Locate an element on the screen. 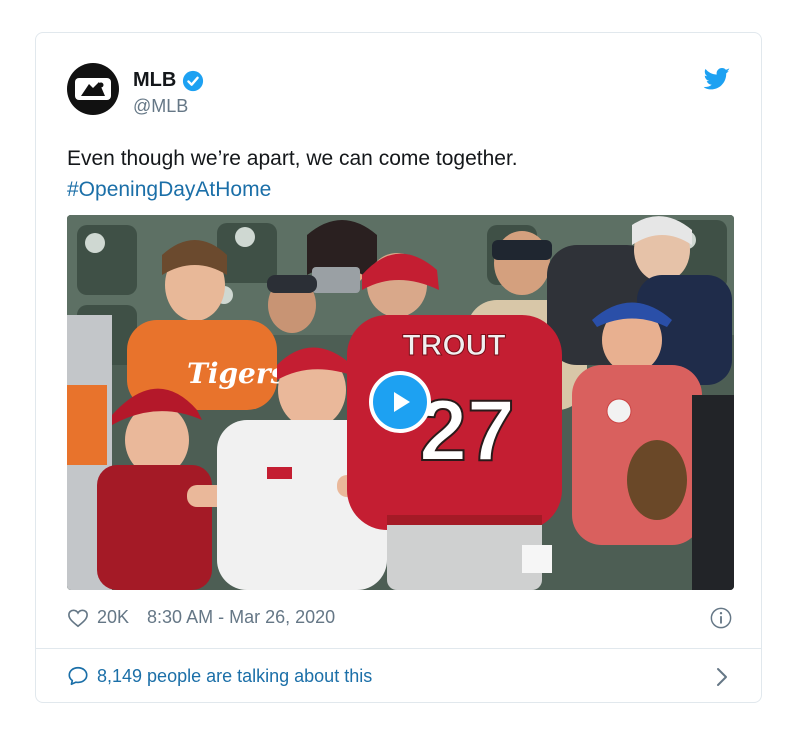 The height and width of the screenshot is (741, 799). play-icon is located at coordinates (402, 402).